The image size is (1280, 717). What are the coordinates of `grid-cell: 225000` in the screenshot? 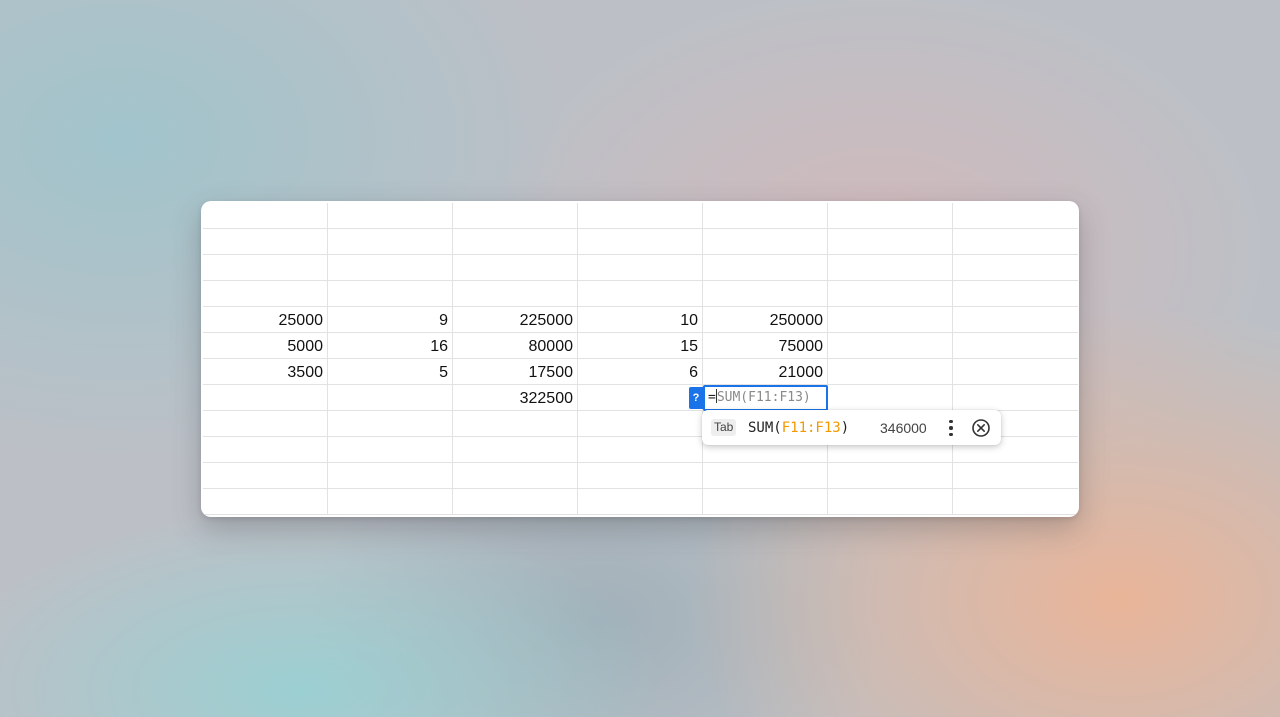 It's located at (515, 320).